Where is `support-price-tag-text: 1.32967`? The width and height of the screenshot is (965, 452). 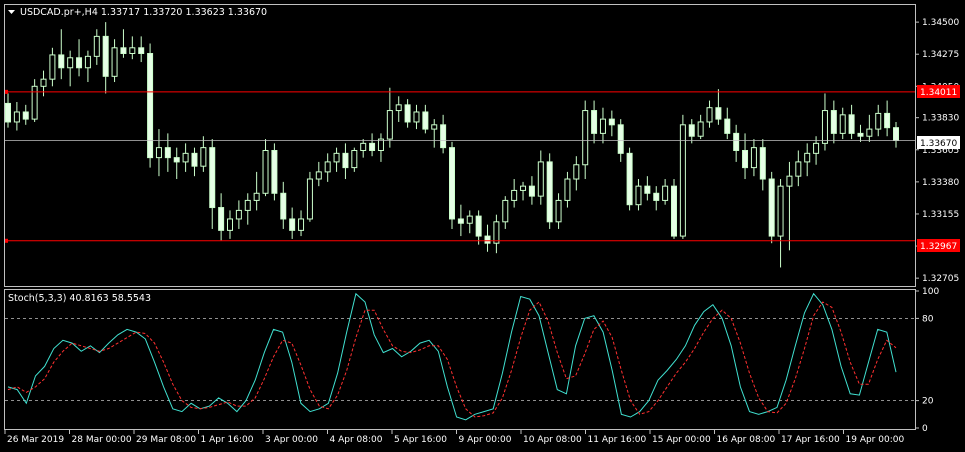 support-price-tag-text: 1.32967 is located at coordinates (938, 247).